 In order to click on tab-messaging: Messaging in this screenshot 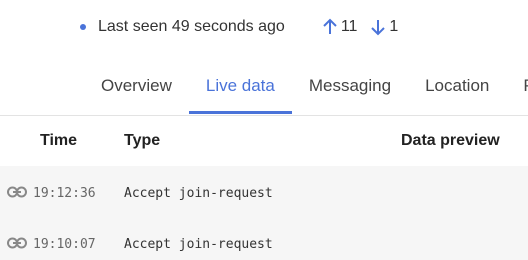, I will do `click(350, 89)`.